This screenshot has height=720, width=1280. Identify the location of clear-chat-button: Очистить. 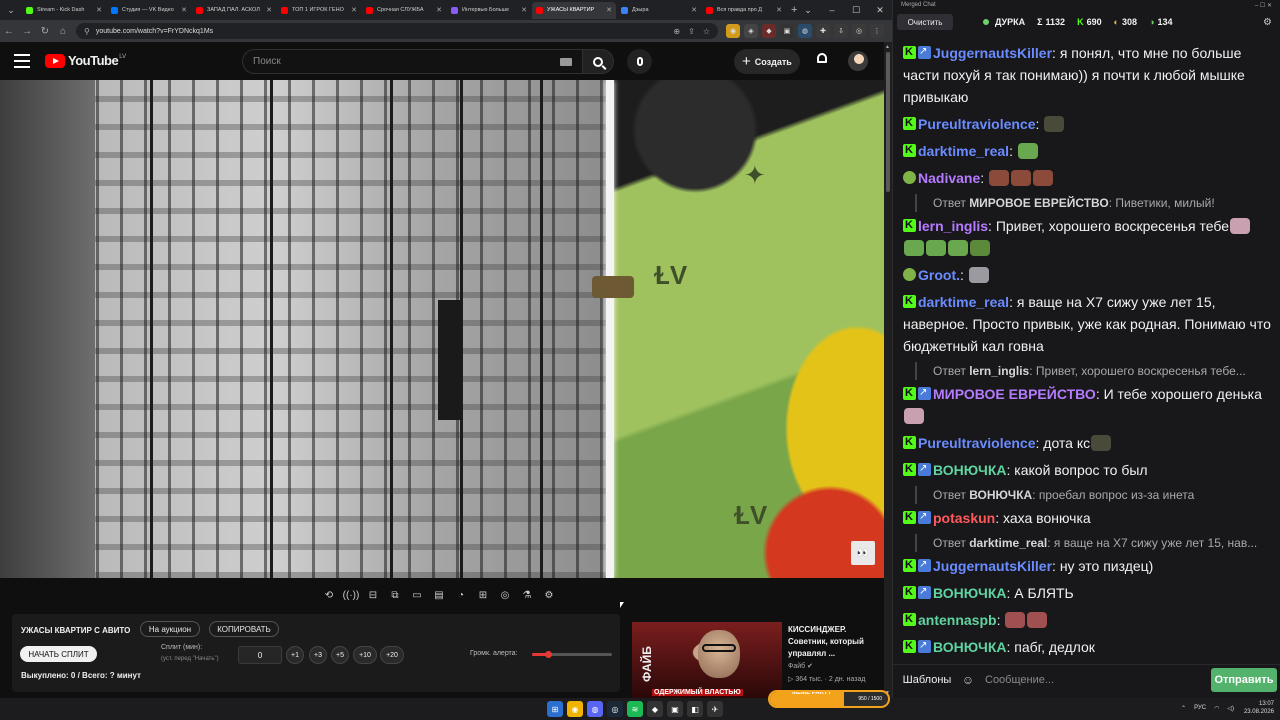
(925, 22).